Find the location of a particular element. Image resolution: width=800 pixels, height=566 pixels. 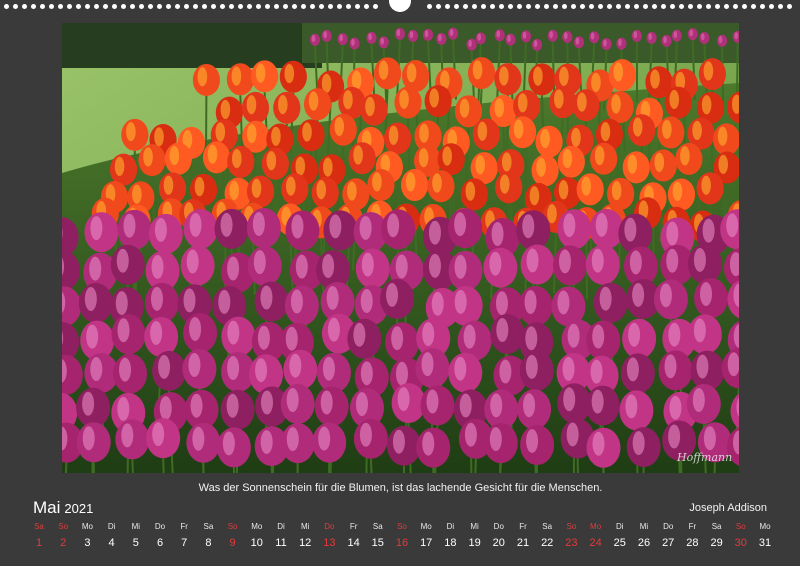

day-number: 3 is located at coordinates (87, 543).